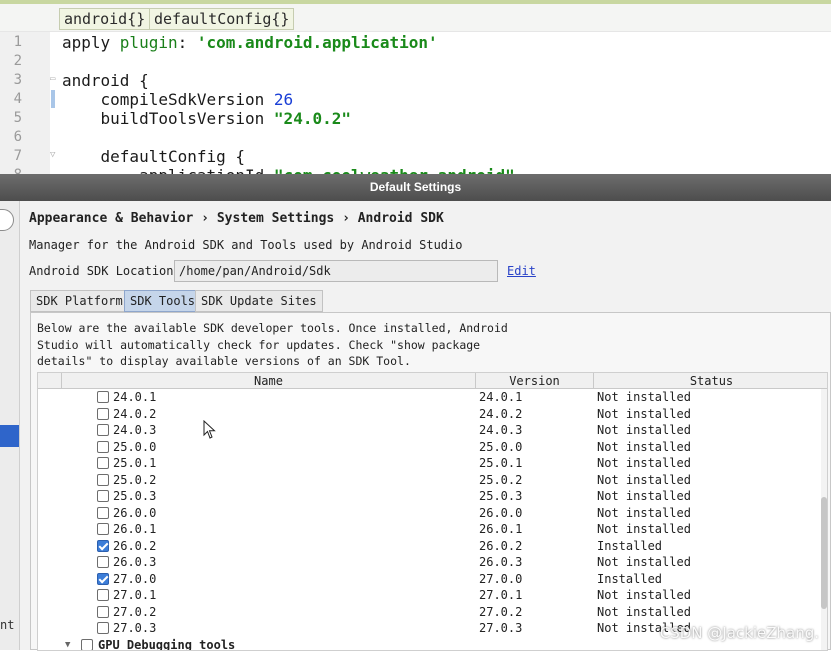  Describe the element at coordinates (433, 579) in the screenshot. I see `table-row: 27.0.027.0.0Installed` at that location.